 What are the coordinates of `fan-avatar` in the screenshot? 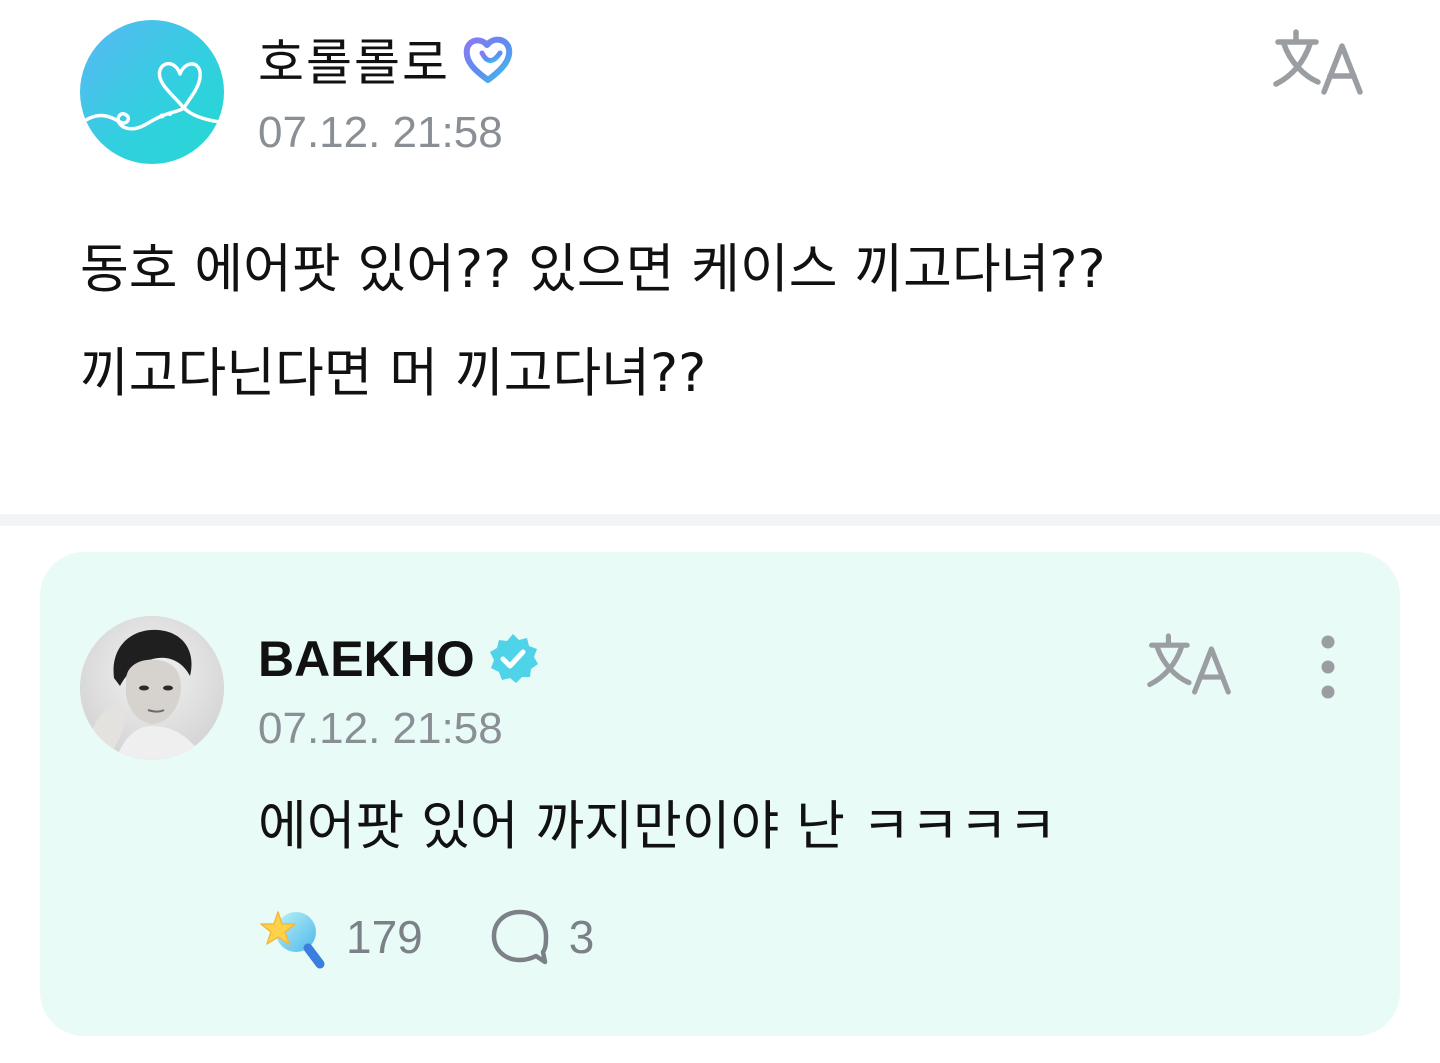 It's located at (152, 92).